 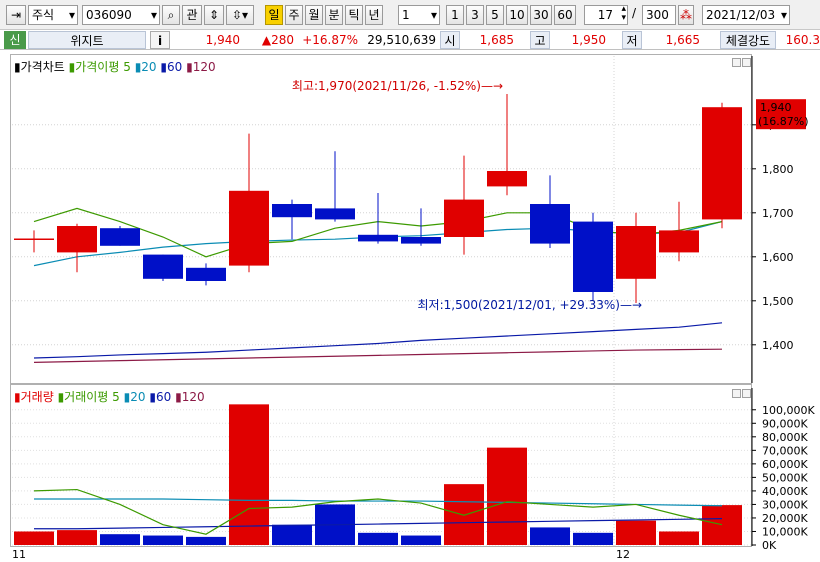 I want to click on x-tick-label: 11, so click(x=19, y=554).